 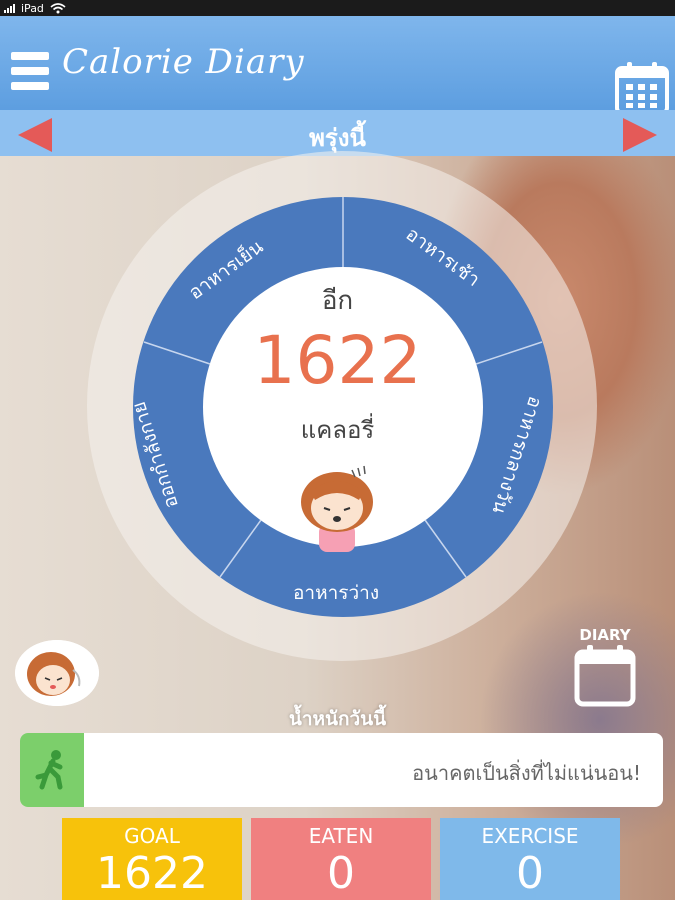 I want to click on signal-icon, so click(x=9, y=8).